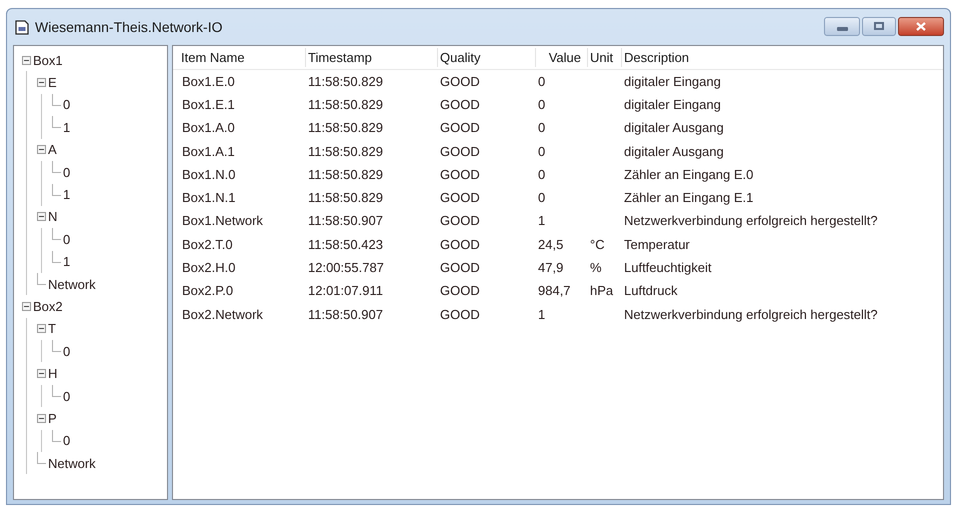 This screenshot has height=507, width=957. I want to click on table-cell: Box1.N.1, so click(209, 198).